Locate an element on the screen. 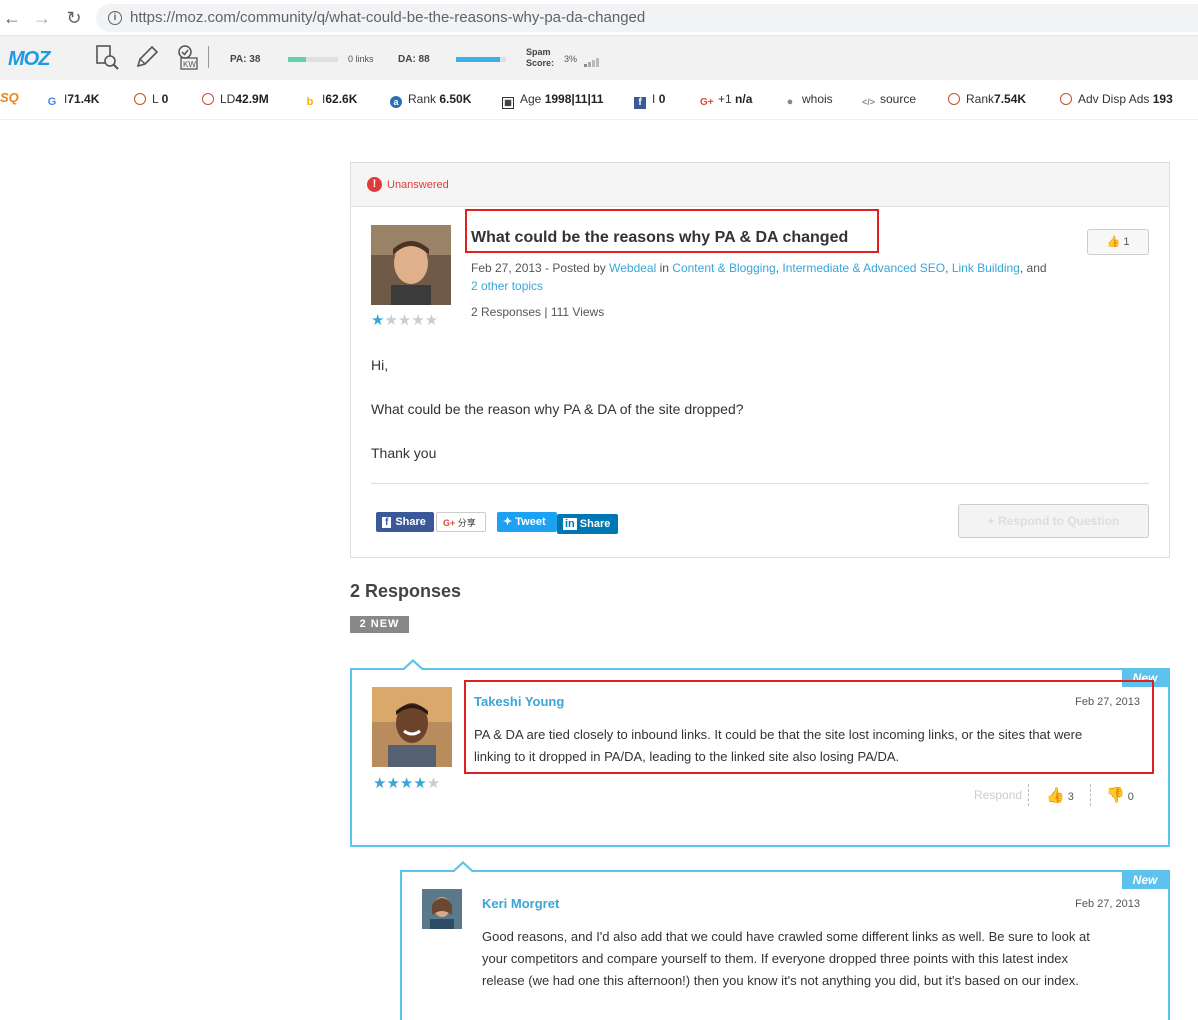  ads-item: Adv Disp Ads 193 is located at coordinates (1116, 99).